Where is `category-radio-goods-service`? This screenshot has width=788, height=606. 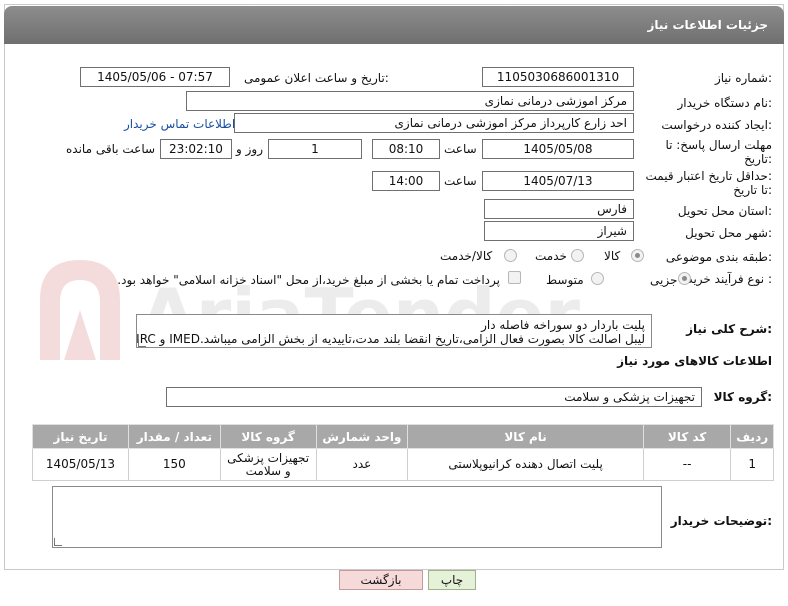
category-radio-goods-service is located at coordinates (510, 255).